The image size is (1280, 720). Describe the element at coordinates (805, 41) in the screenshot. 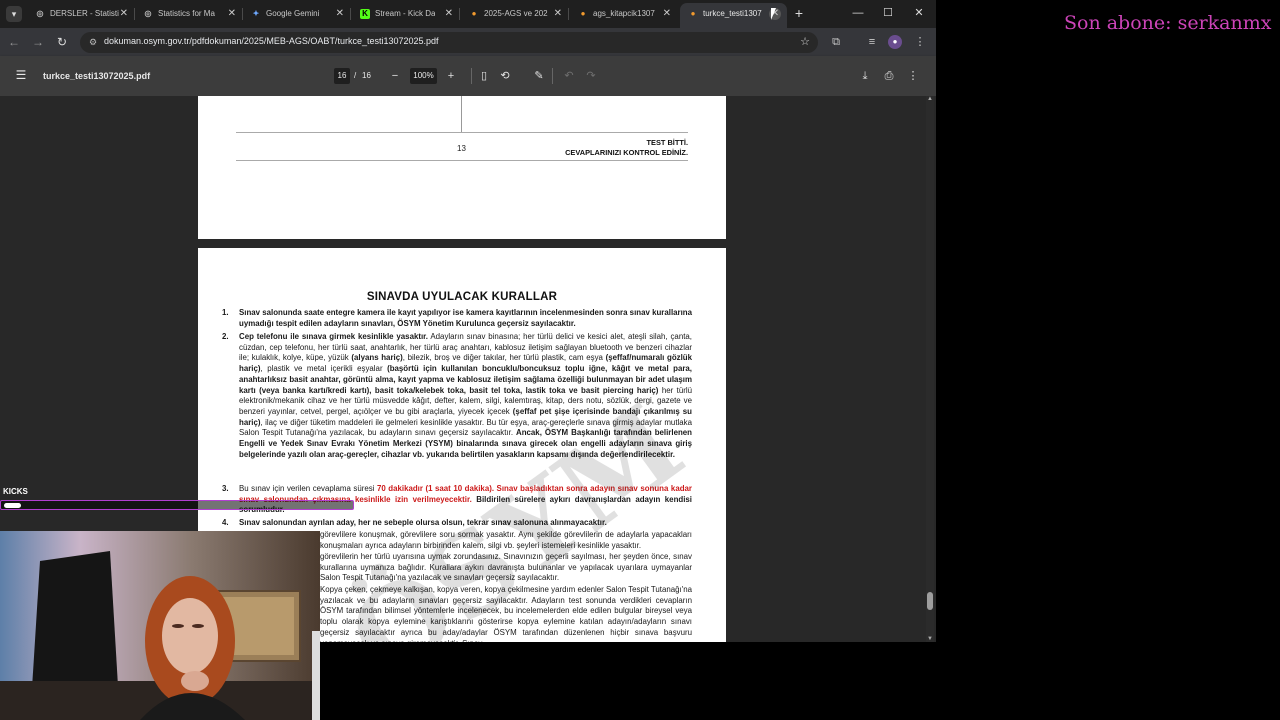

I see `bookmark-star-icon: ☆` at that location.